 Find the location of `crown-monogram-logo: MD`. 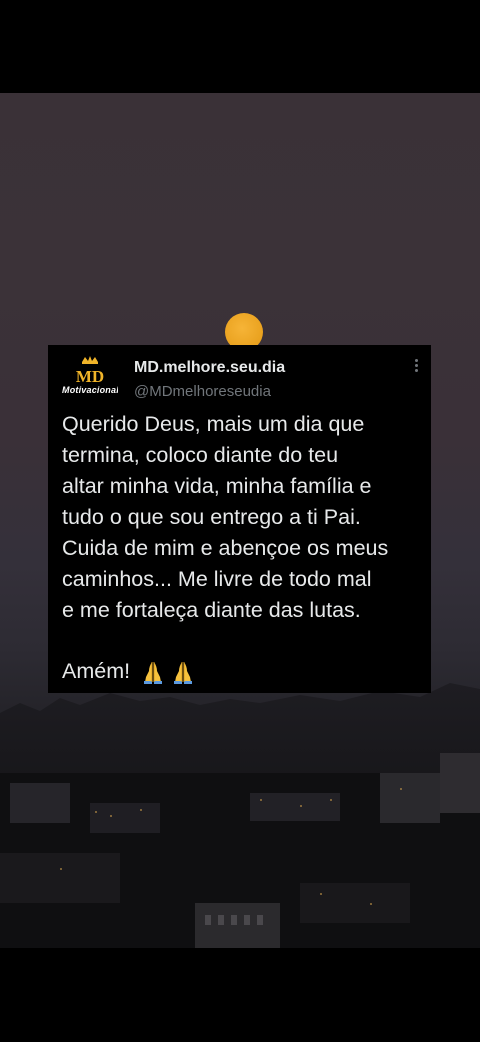

crown-monogram-logo: MD is located at coordinates (90, 371).